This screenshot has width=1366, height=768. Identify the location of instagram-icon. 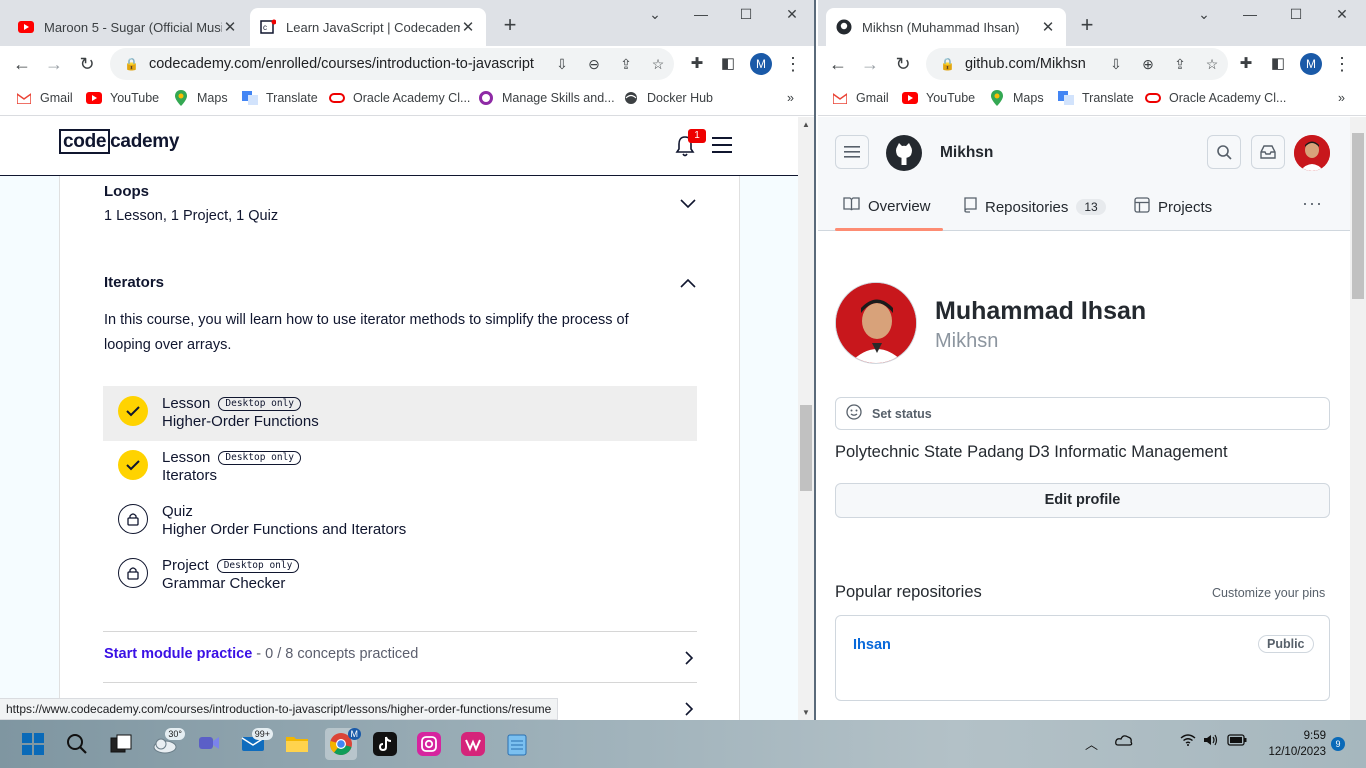
(429, 744).